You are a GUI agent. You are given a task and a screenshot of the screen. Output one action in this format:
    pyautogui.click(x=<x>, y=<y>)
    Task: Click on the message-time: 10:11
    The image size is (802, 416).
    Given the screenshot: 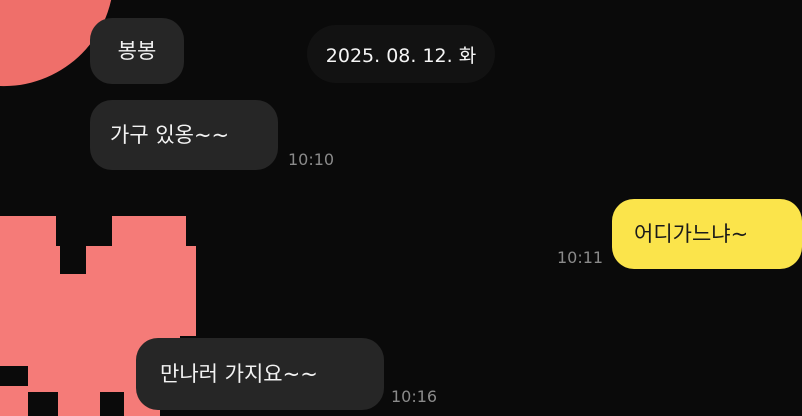 What is the action you would take?
    pyautogui.click(x=580, y=257)
    